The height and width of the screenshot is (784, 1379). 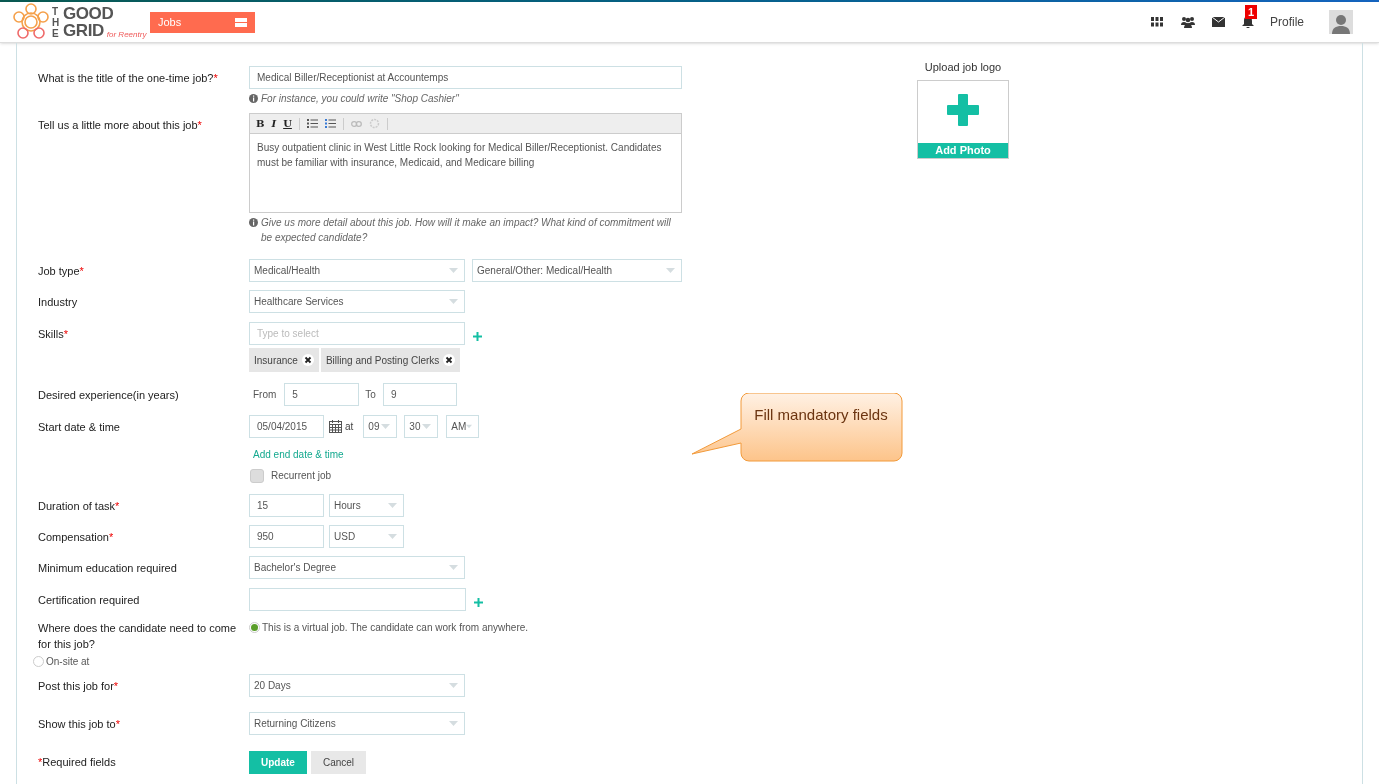 What do you see at coordinates (56, 22) in the screenshot?
I see `logo-text: THE` at bounding box center [56, 22].